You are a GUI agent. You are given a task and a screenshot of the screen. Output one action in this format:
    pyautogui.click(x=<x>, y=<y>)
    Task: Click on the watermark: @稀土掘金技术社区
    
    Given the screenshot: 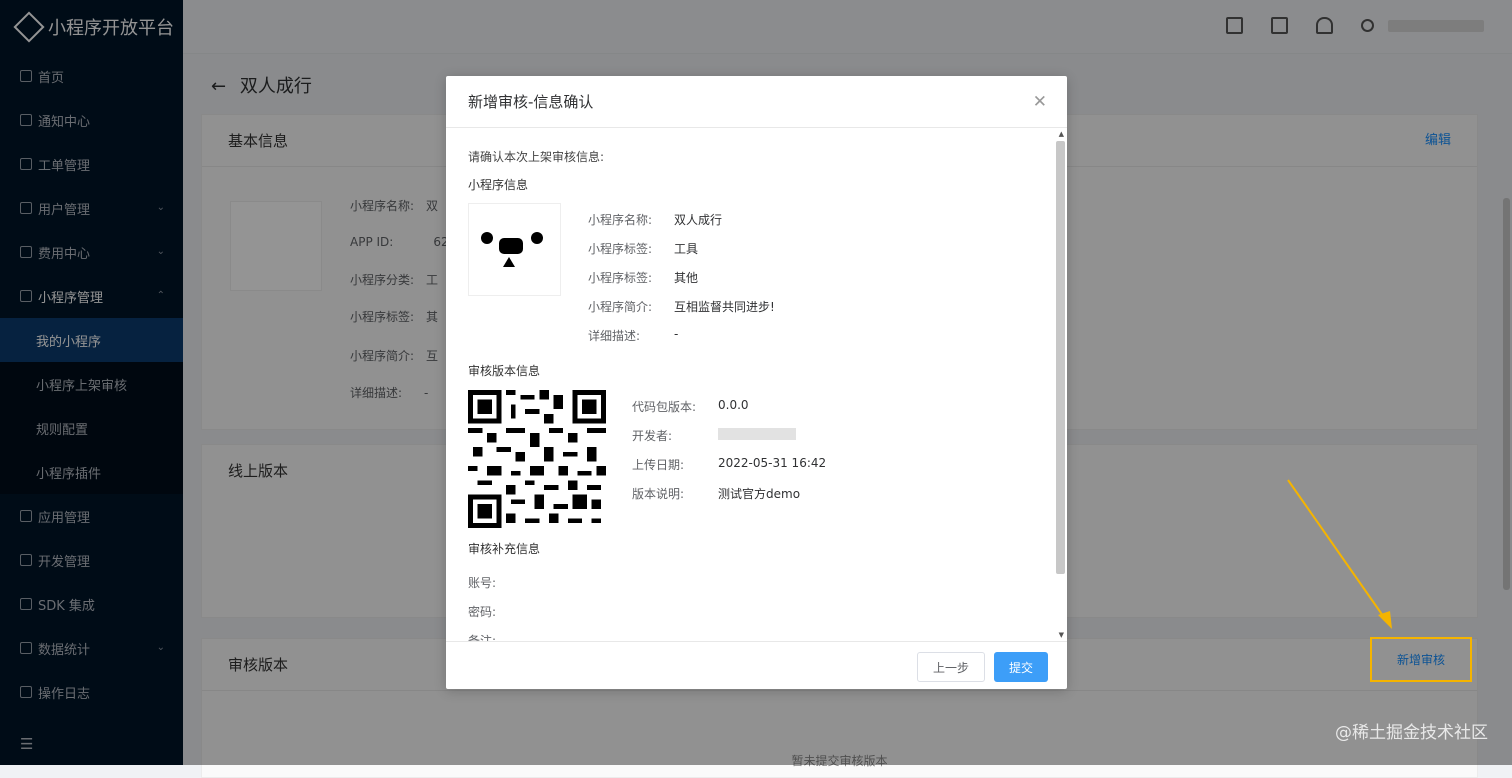 What is the action you would take?
    pyautogui.click(x=1411, y=730)
    